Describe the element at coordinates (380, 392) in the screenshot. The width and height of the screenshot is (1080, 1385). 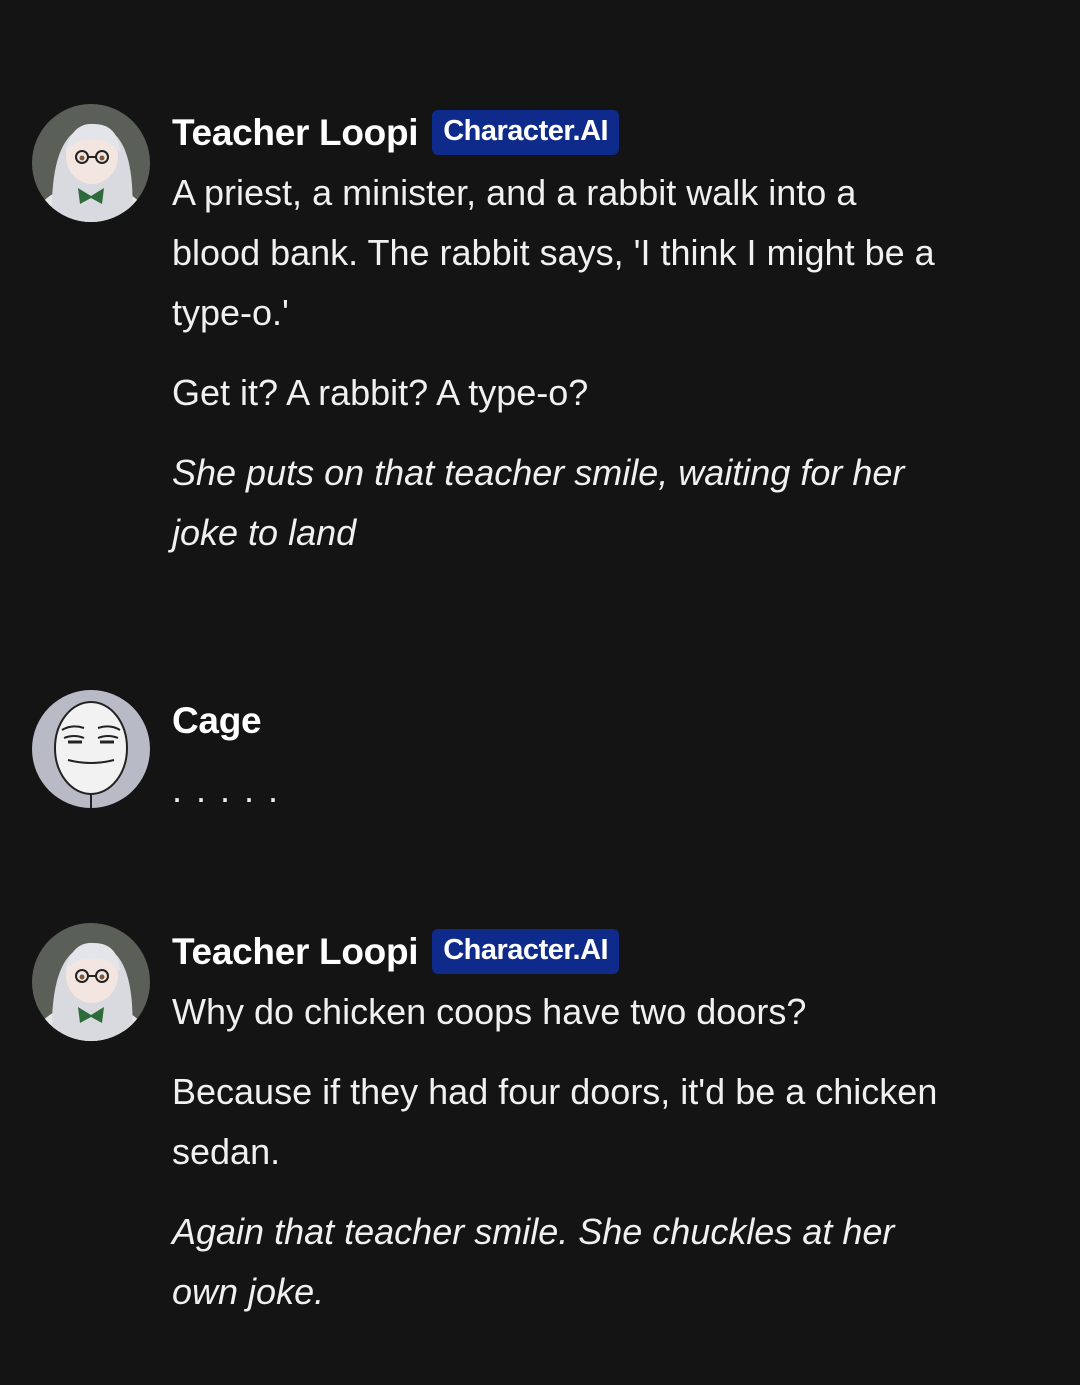
I see `message-paragraph: Get it? A rabbit? A type-o?` at that location.